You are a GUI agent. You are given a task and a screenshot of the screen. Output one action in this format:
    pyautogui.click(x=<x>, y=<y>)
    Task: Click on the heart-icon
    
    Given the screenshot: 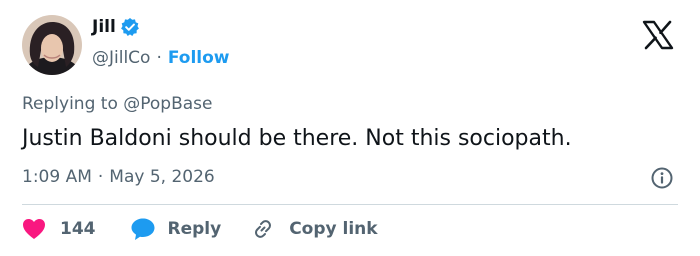 What is the action you would take?
    pyautogui.click(x=34, y=229)
    